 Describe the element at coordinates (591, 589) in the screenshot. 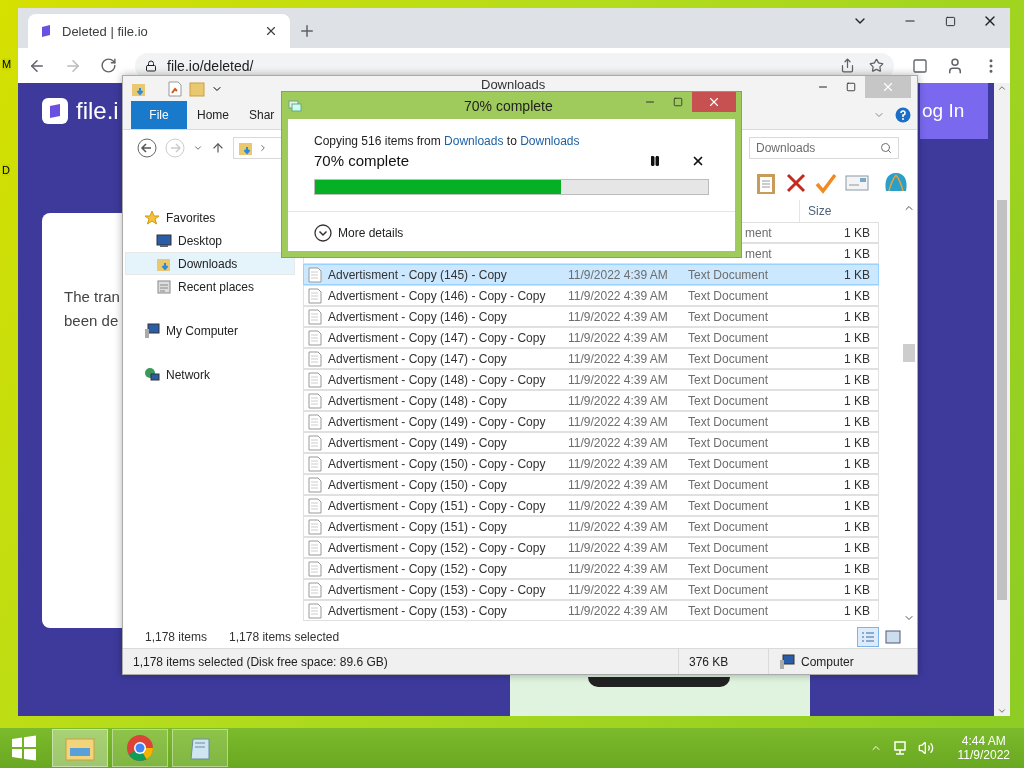

I see `file-row: Advertisment - Copy (153) - Copy - Copy 11/9/2022 4:39 AM Text Document 1 KB` at that location.